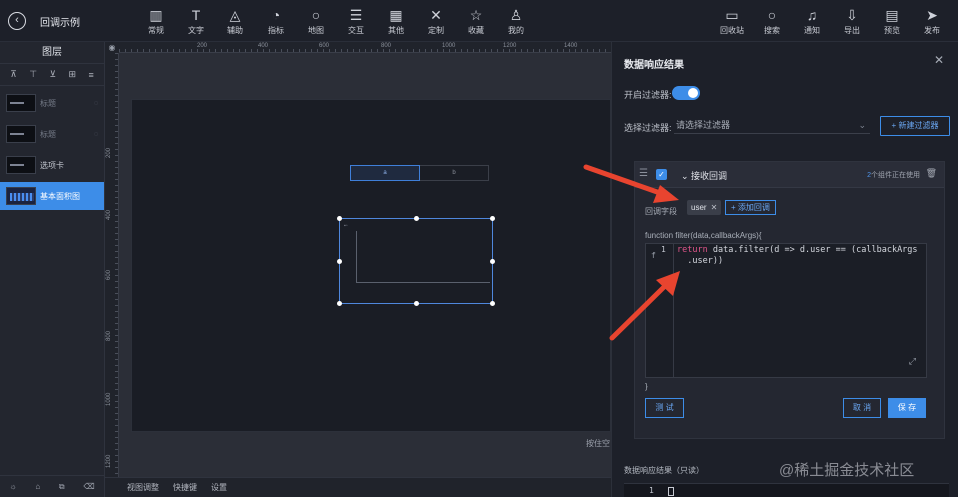 This screenshot has height=497, width=958. Describe the element at coordinates (109, 274) in the screenshot. I see `ruler-tick: 600` at that location.